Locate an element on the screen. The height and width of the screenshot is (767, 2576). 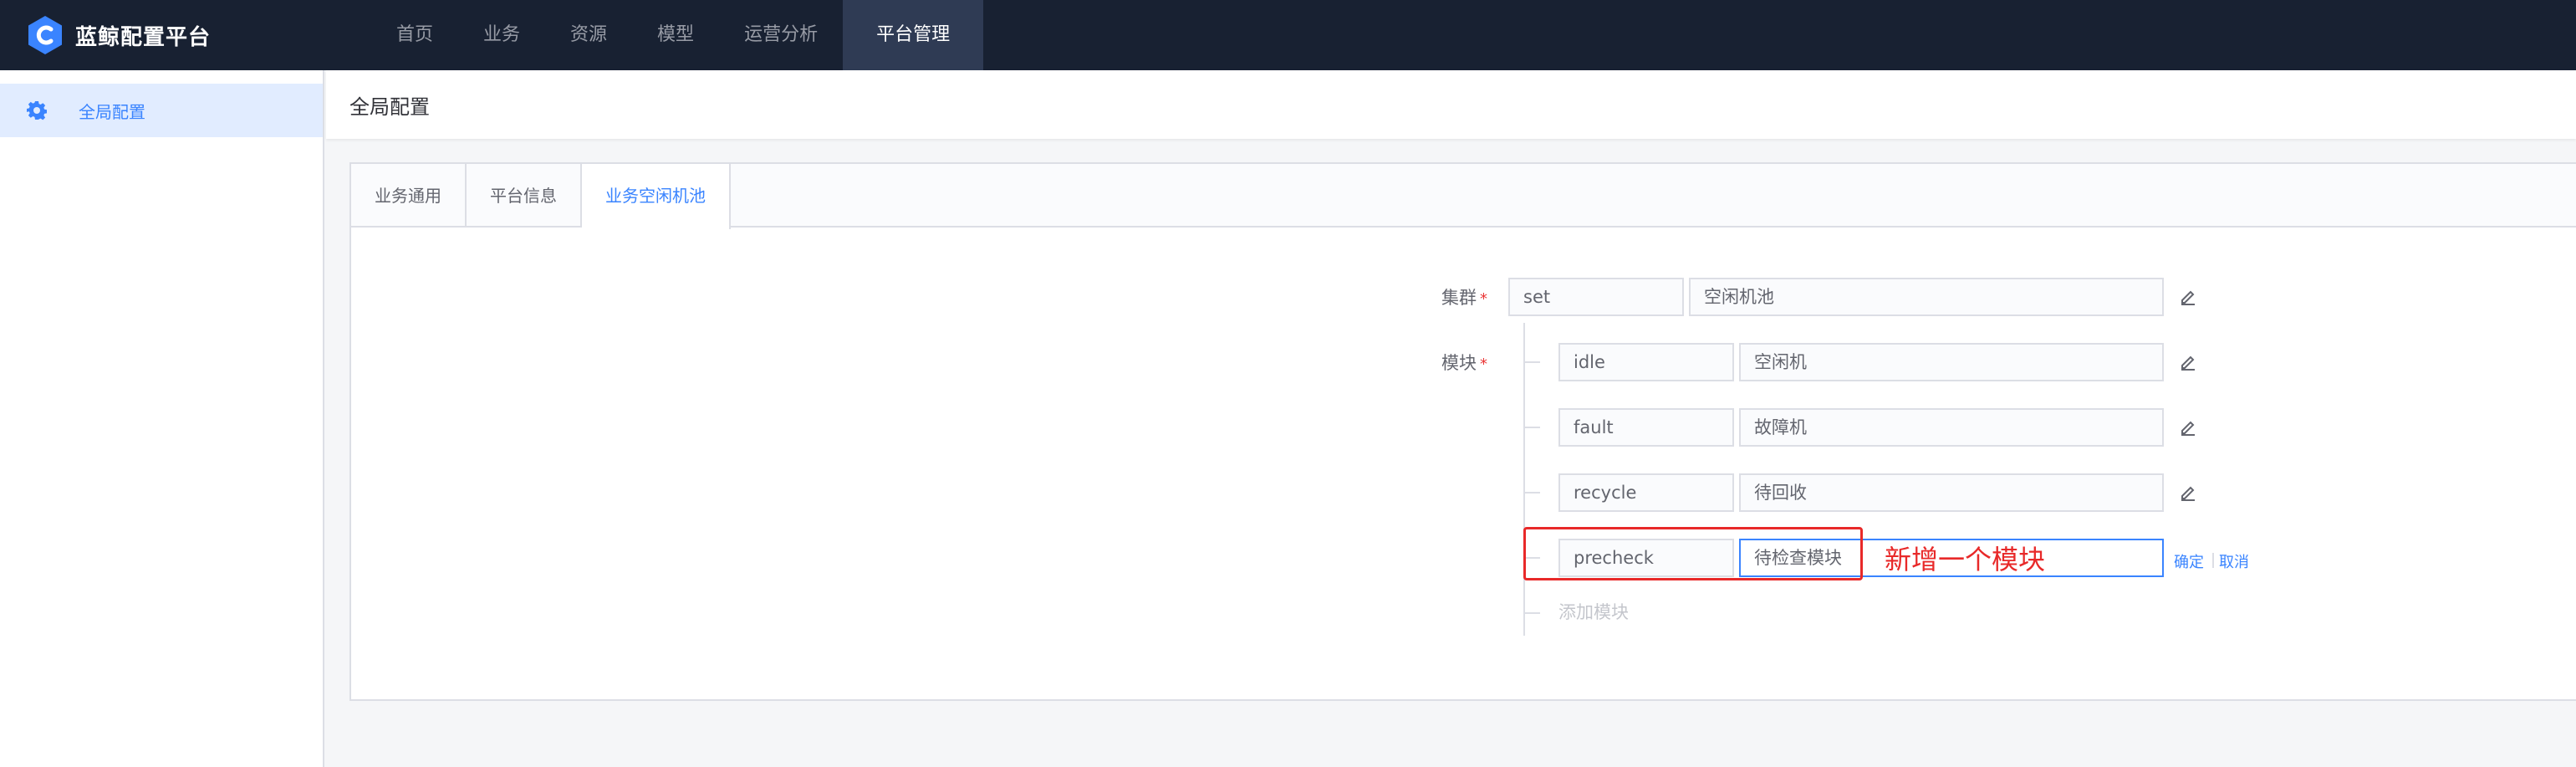
page-title: 全局配置 is located at coordinates (389, 107).